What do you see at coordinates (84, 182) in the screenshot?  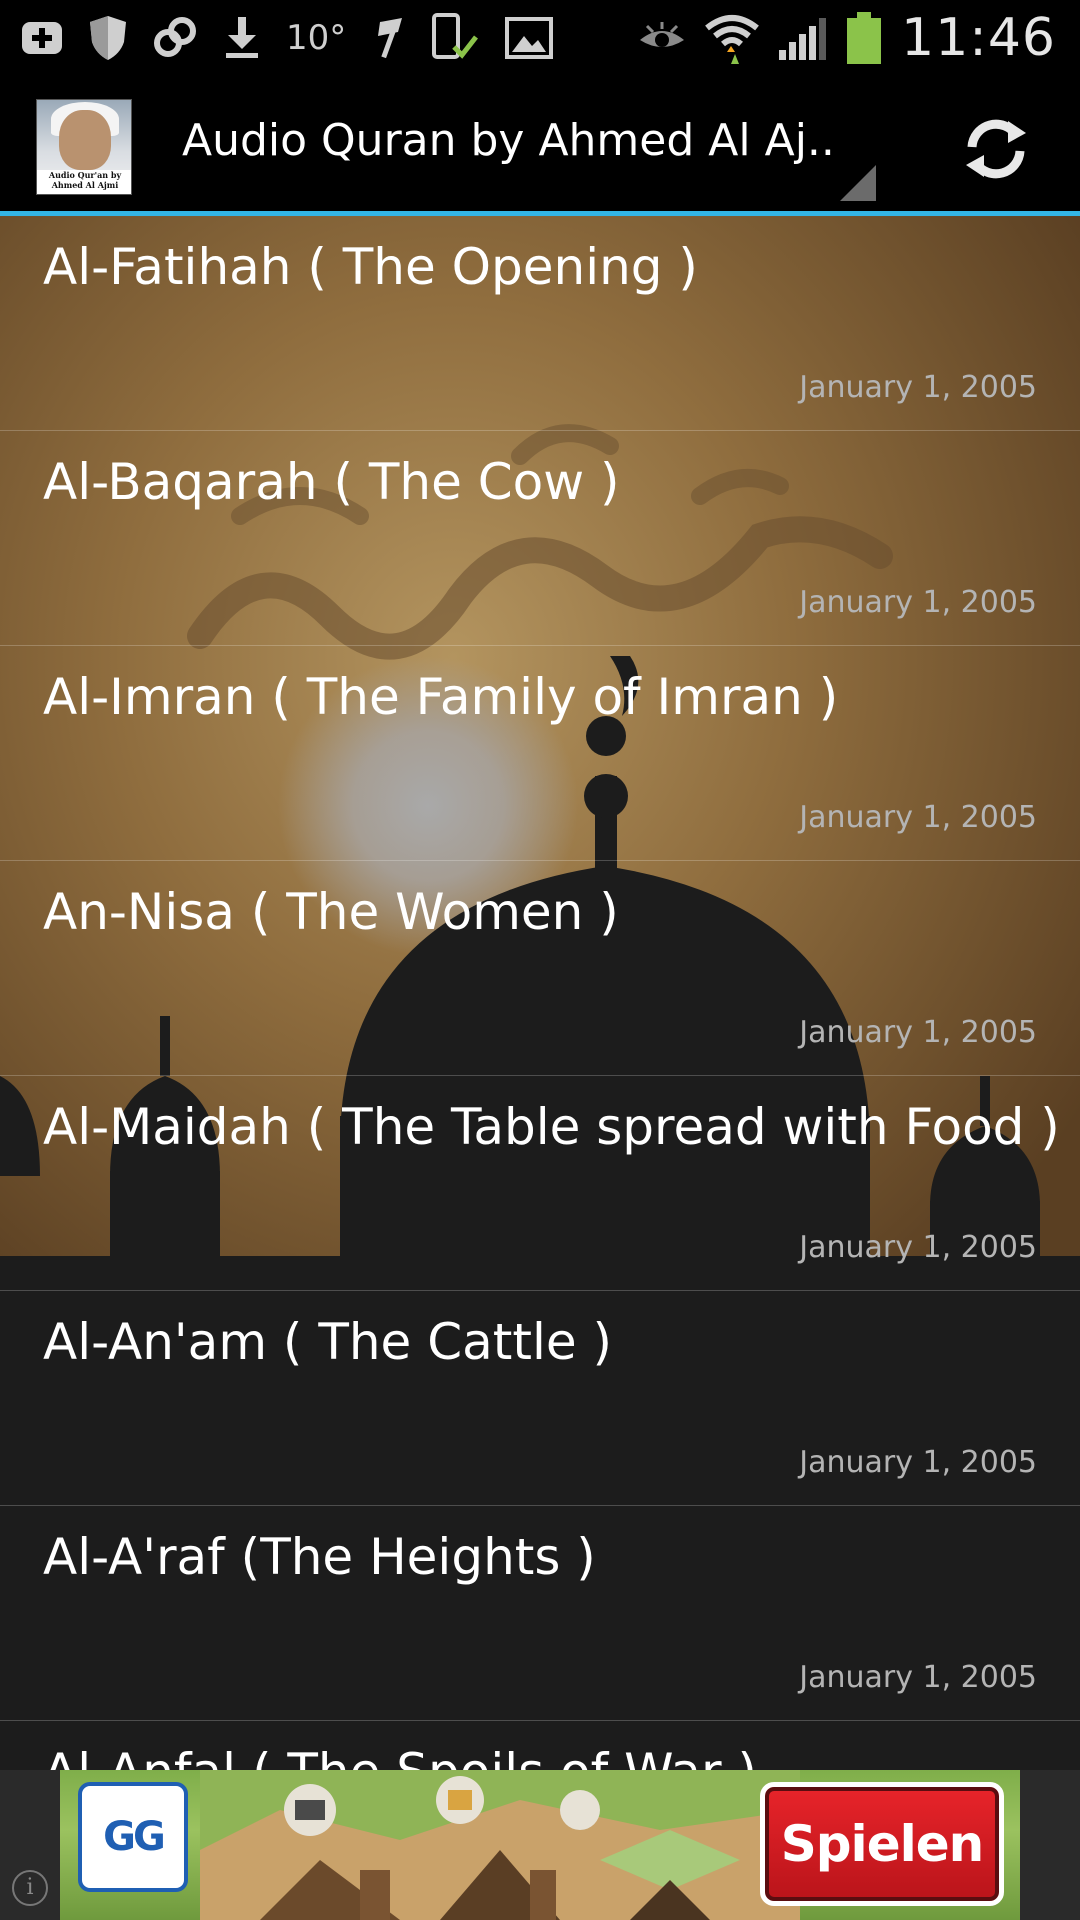 I see `app-icon-caption: Audio Qur'an by Ahmed Al Ajmi` at bounding box center [84, 182].